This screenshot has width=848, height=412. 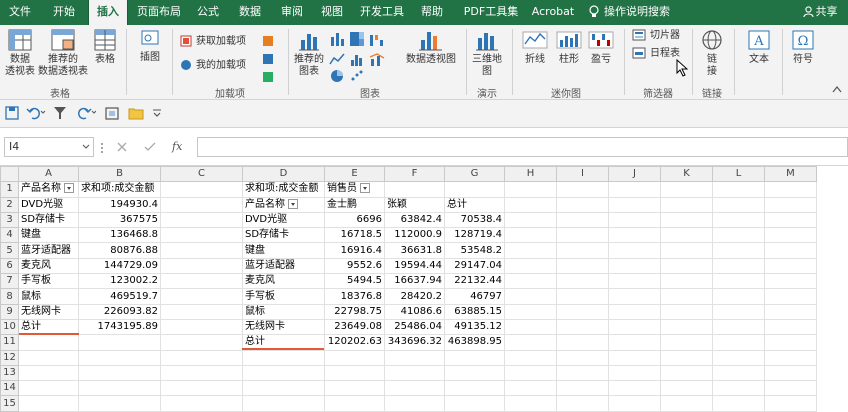 I want to click on timeline-button: 日程表, so click(x=656, y=54).